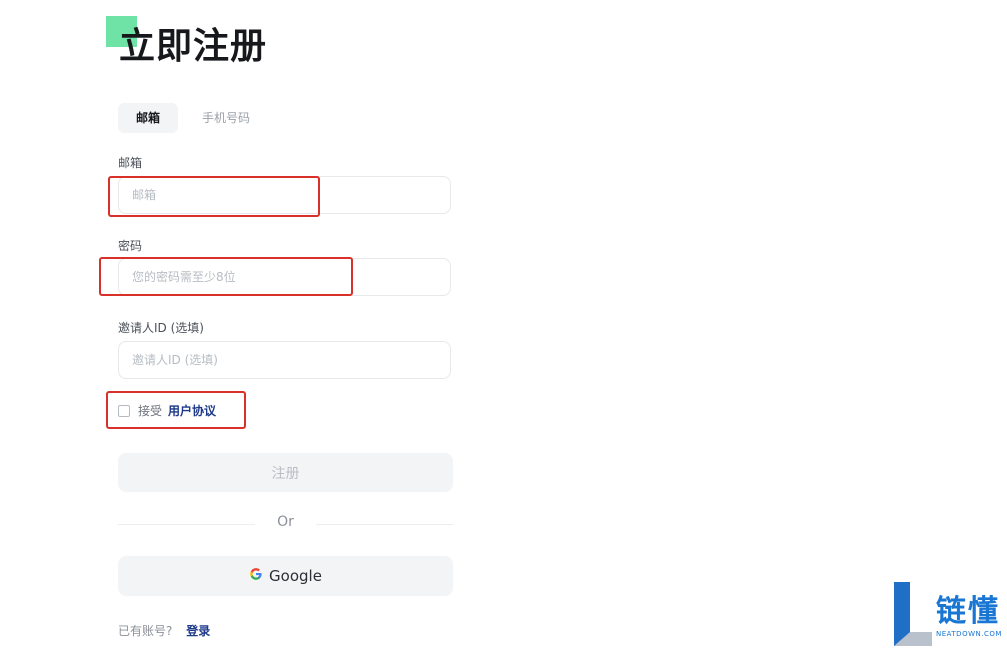 The image size is (1007, 651). What do you see at coordinates (198, 631) in the screenshot?
I see `login-link: 登录` at bounding box center [198, 631].